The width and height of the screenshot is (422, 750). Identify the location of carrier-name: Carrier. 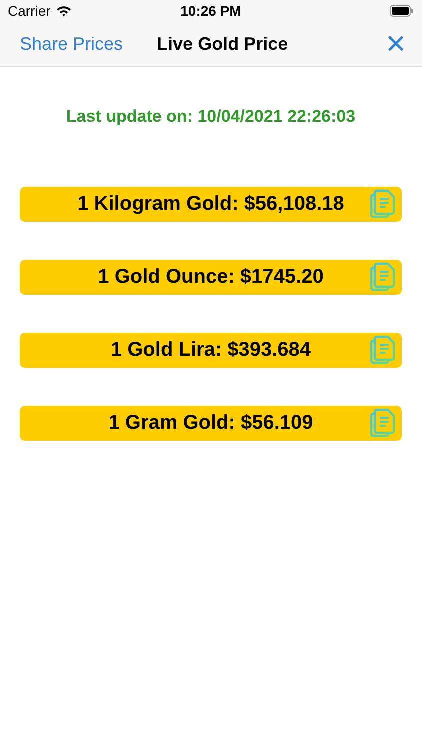
(29, 11).